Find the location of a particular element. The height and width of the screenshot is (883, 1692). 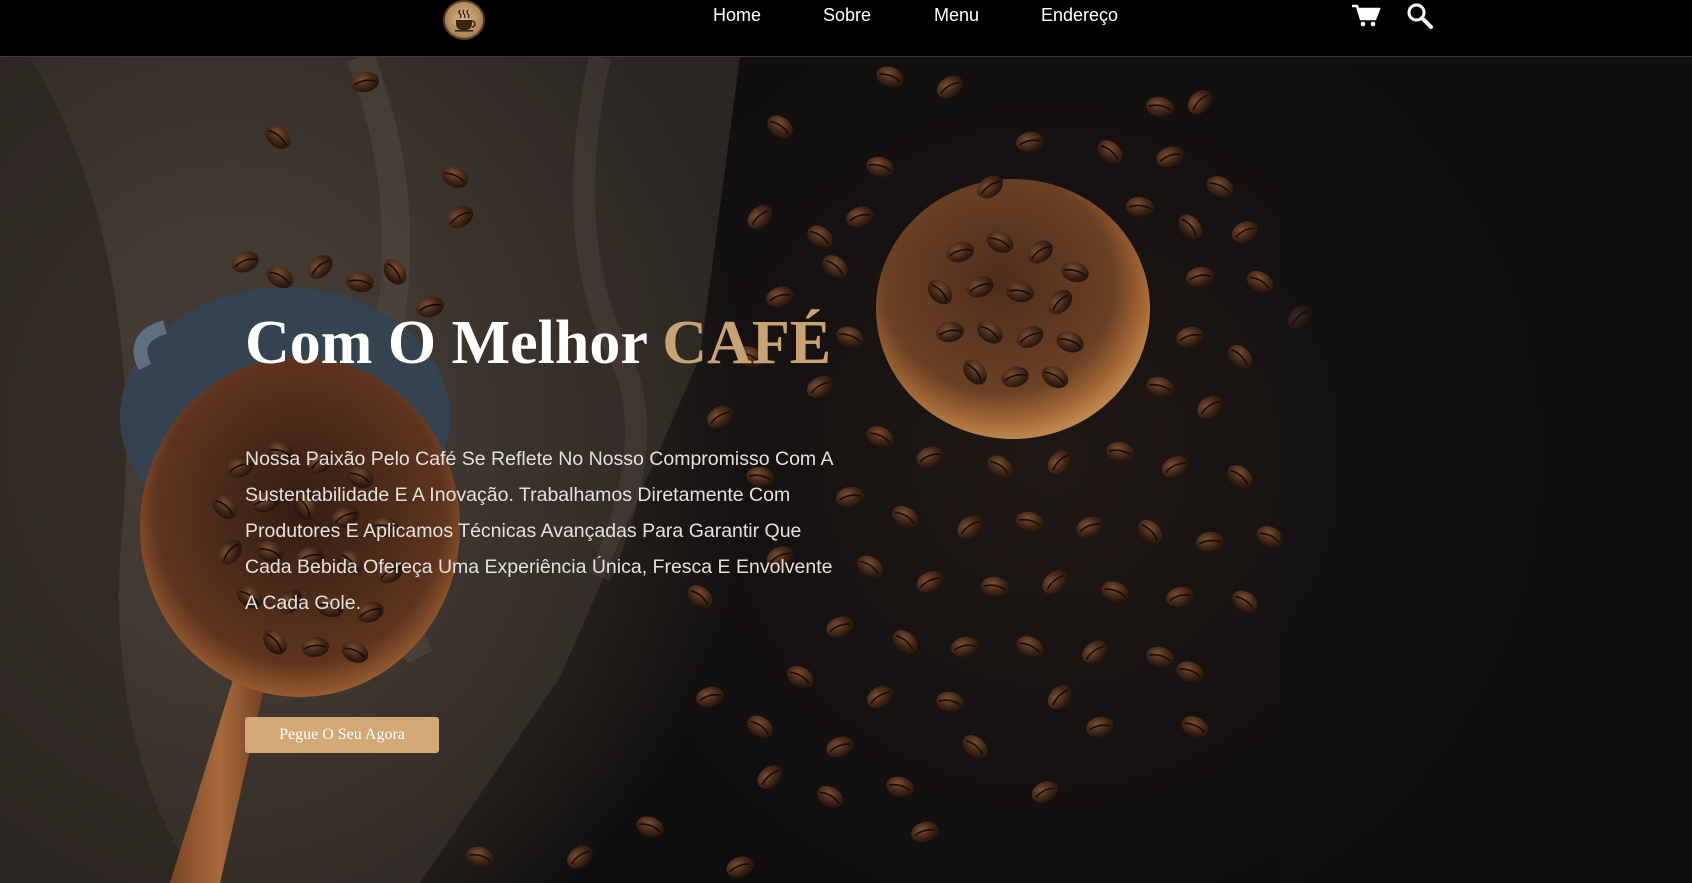

site-header: Home Sobre Menu Endereço is located at coordinates (846, 28).